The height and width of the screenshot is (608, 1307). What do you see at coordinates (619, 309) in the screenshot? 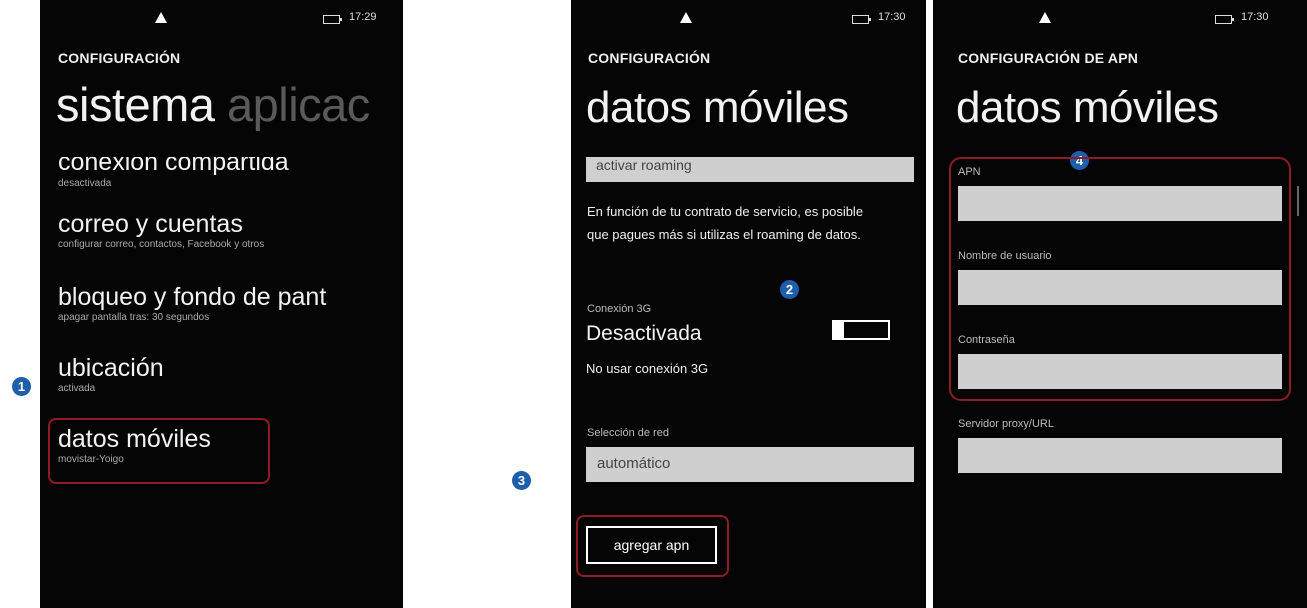
I see `conn3g-label: Conexión 3G` at bounding box center [619, 309].